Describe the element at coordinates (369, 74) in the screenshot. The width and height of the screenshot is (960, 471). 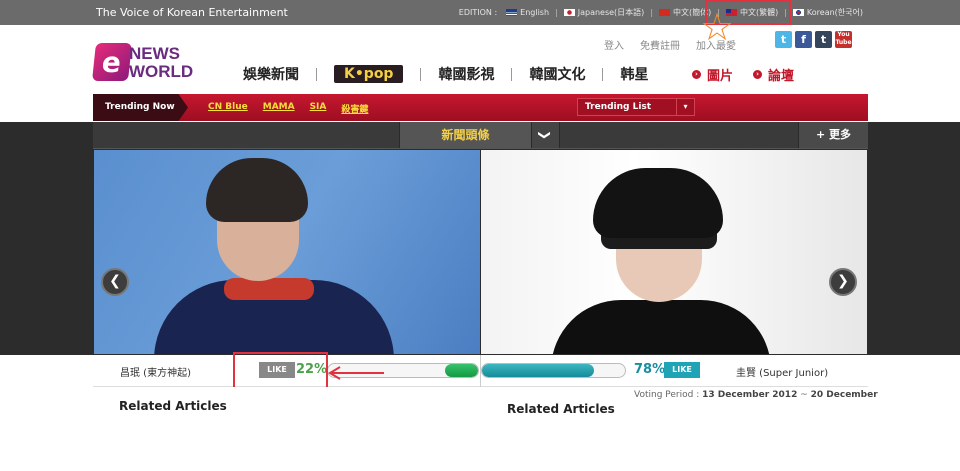
I see `nav-kpop: K•pop` at that location.